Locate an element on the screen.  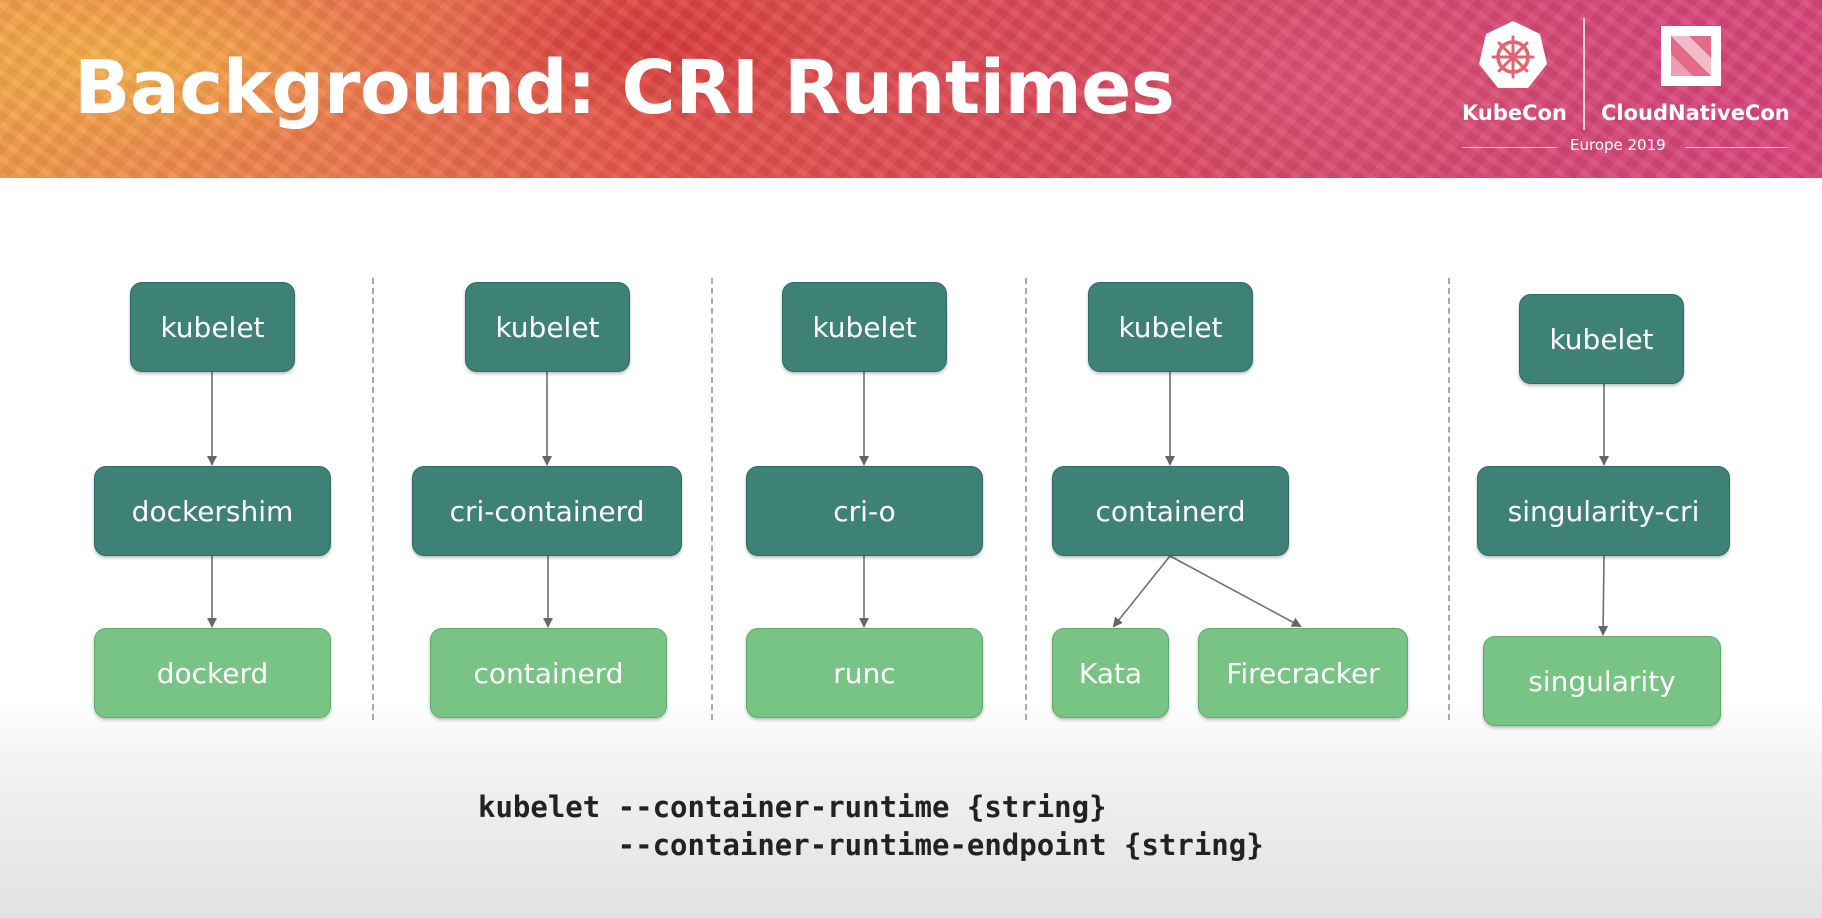
cri-o-node: cri-o is located at coordinates (864, 511).